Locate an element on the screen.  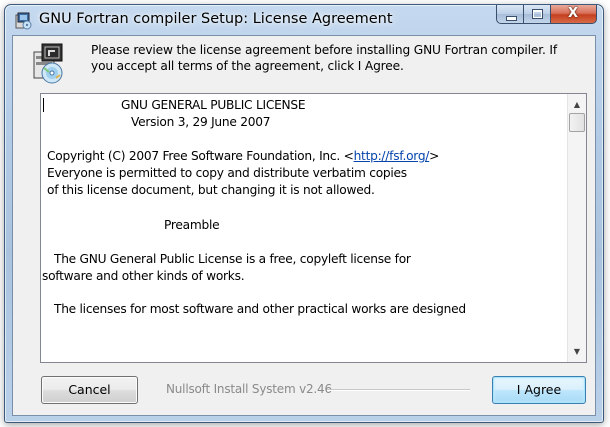
branding-text: Nullsoft Install System v2.46 is located at coordinates (249, 389).